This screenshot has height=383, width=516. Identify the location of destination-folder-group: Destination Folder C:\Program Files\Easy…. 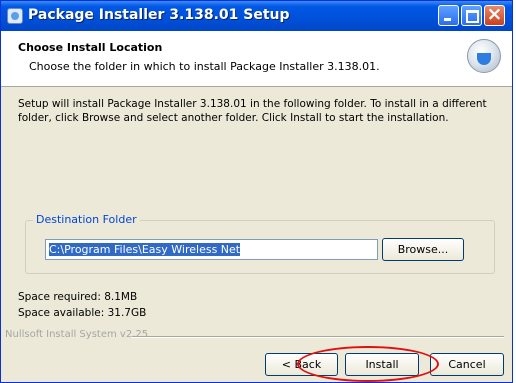
(260, 243).